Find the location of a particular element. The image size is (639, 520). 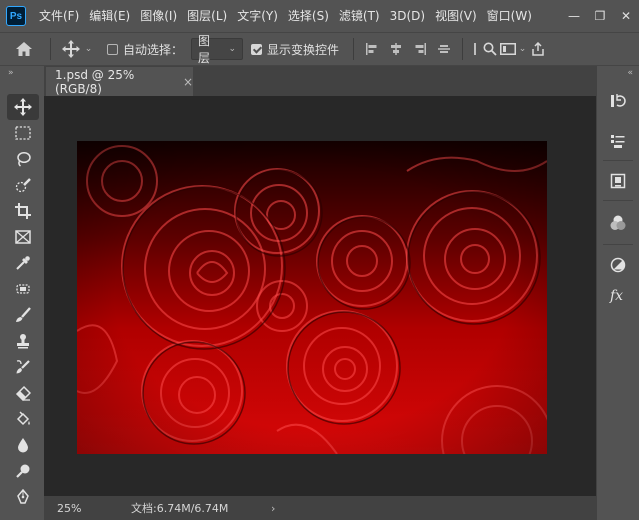

eyedropper-tool is located at coordinates (23, 263).